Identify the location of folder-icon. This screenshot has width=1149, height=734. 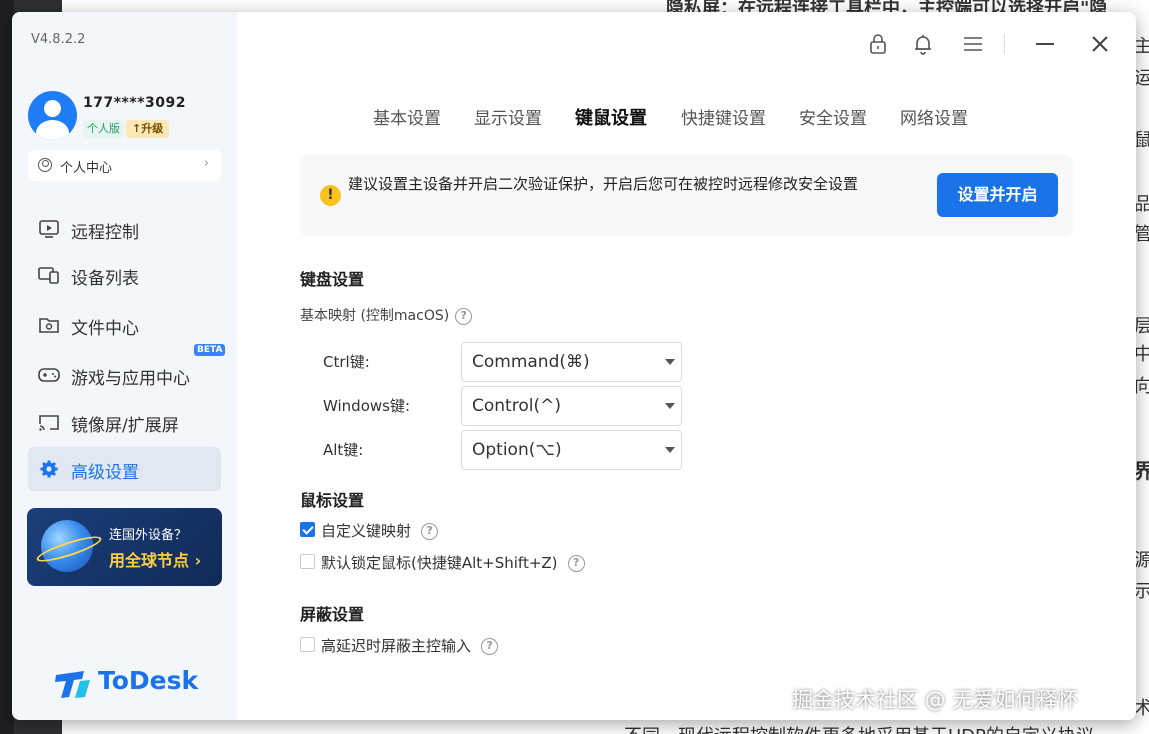
(49, 325).